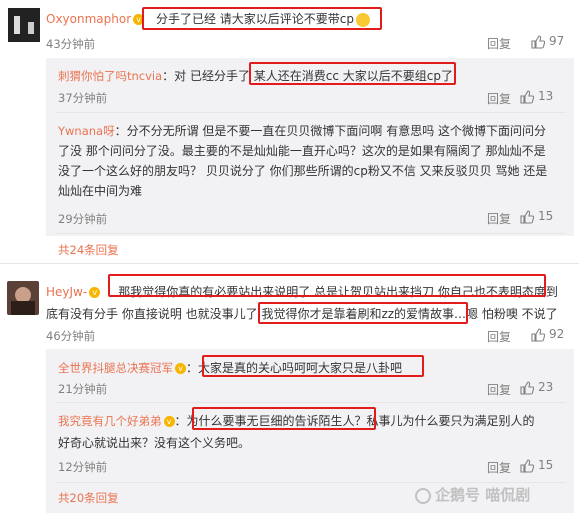 This screenshot has height=513, width=579. What do you see at coordinates (546, 96) in the screenshot?
I see `like-count: 13` at bounding box center [546, 96].